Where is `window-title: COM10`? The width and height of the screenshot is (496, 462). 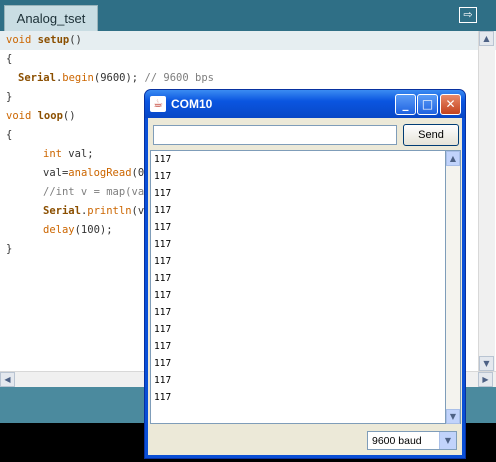
window-title: COM10 is located at coordinates (192, 104).